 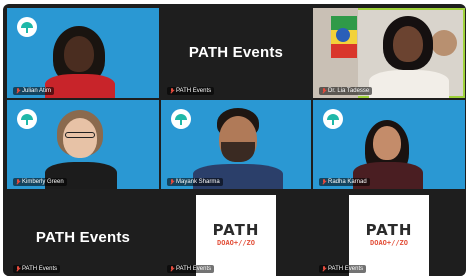 I want to click on participant-tile-path-events: PATH Events PATH Events, so click(x=236, y=53).